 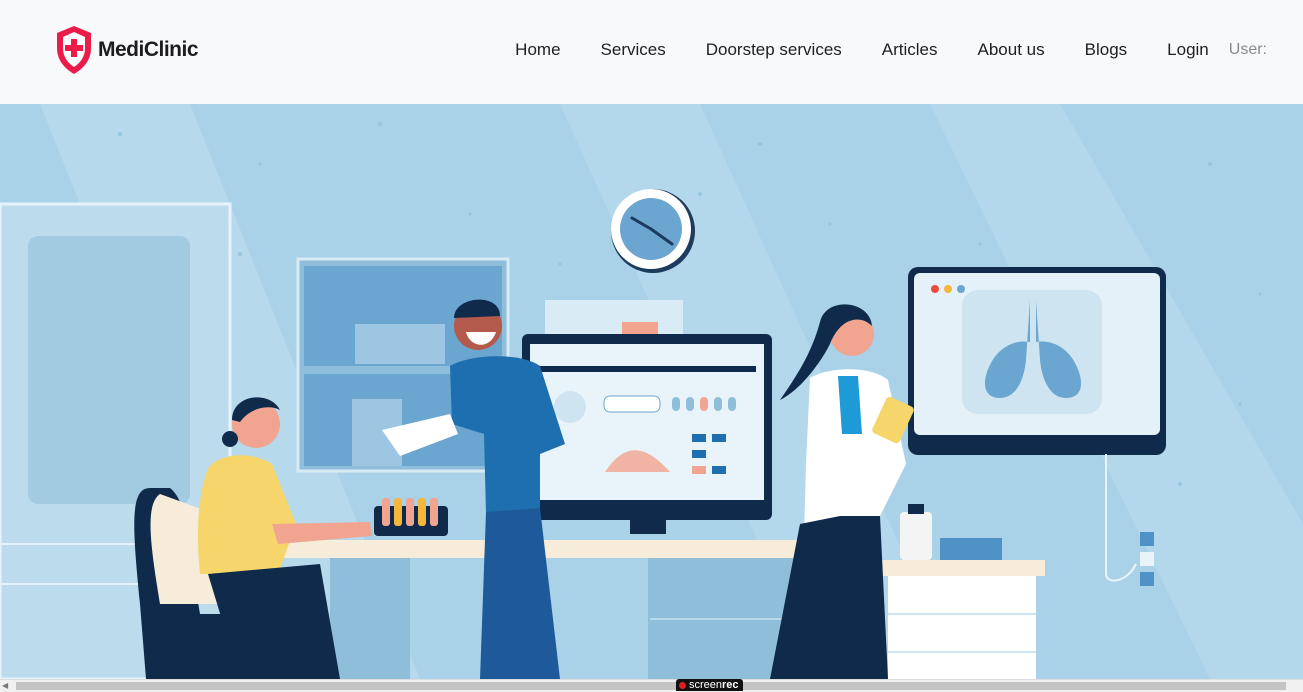 What do you see at coordinates (5, 686) in the screenshot?
I see `scroll-left-arrow-icon: ◀` at bounding box center [5, 686].